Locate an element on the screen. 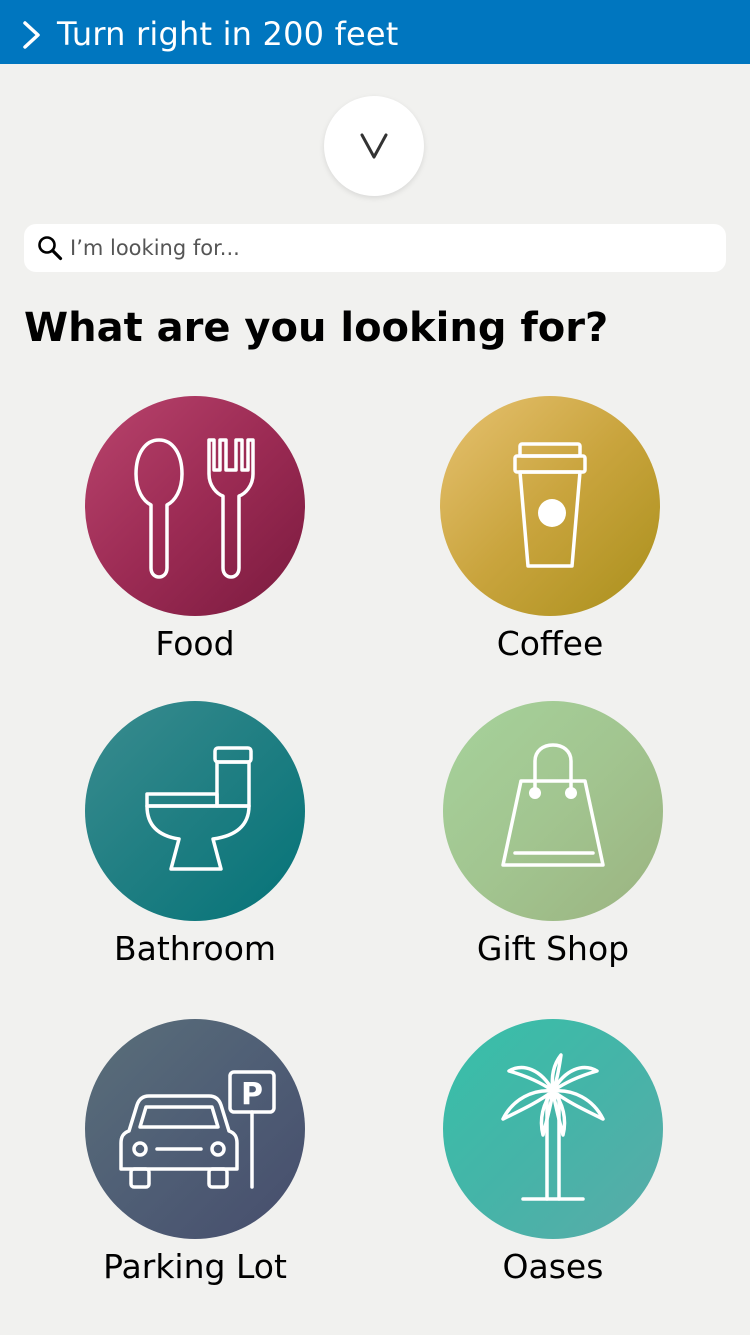 The width and height of the screenshot is (750, 1335). category-food: Food is located at coordinates (195, 530).